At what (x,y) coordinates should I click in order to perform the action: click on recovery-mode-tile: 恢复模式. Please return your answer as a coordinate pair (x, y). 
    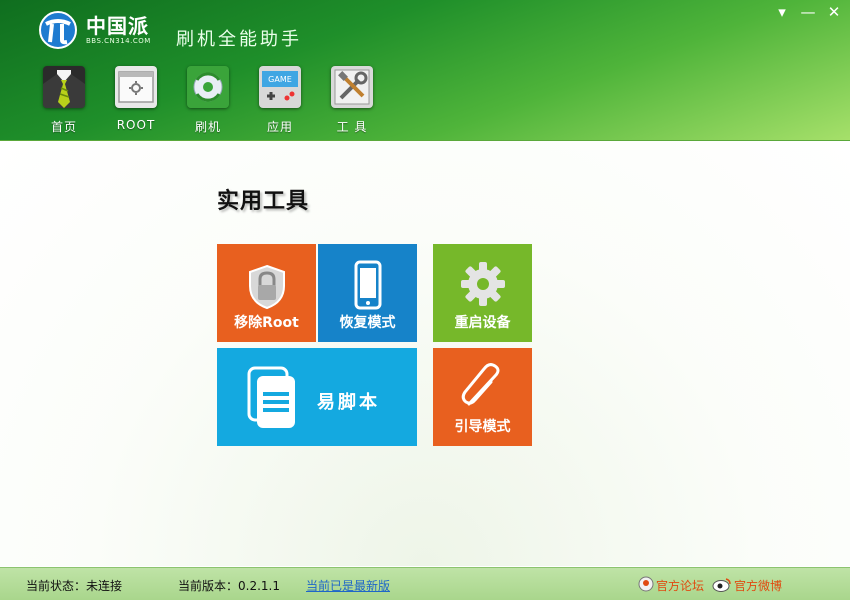
    Looking at the image, I should click on (367, 293).